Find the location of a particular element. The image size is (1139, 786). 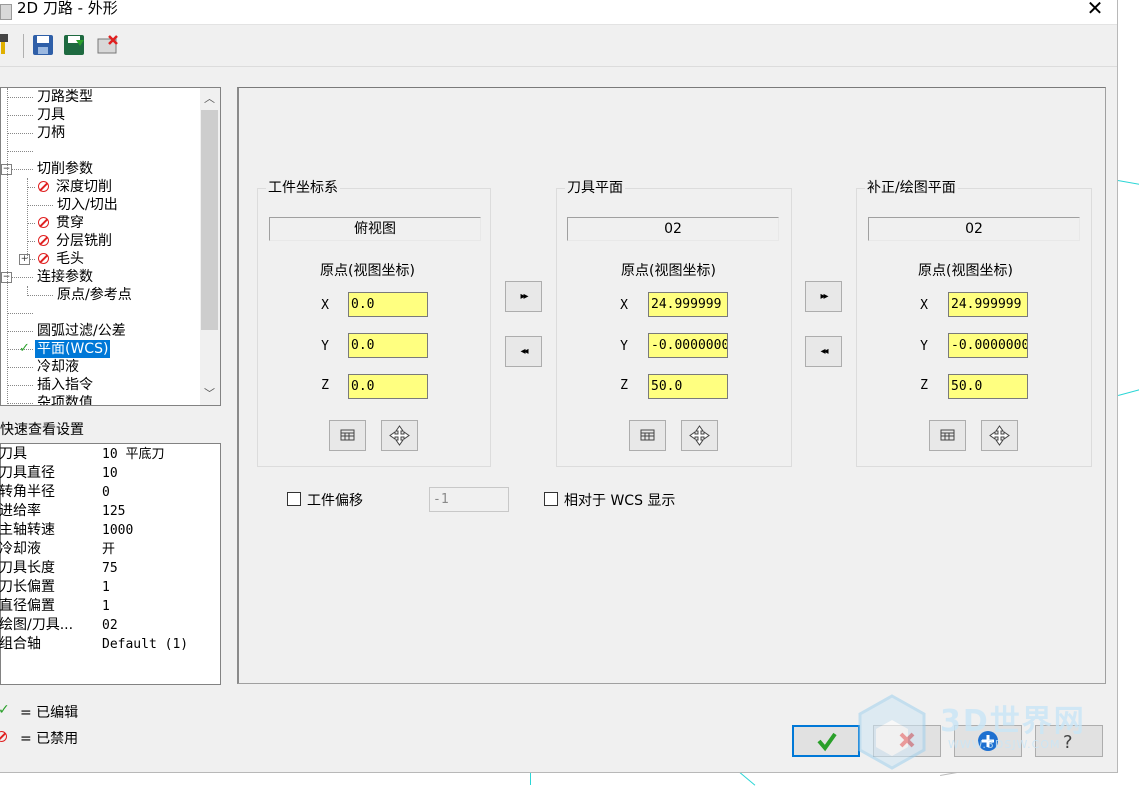

tree-scrollbar: ︿ ﹀ is located at coordinates (210, 246).